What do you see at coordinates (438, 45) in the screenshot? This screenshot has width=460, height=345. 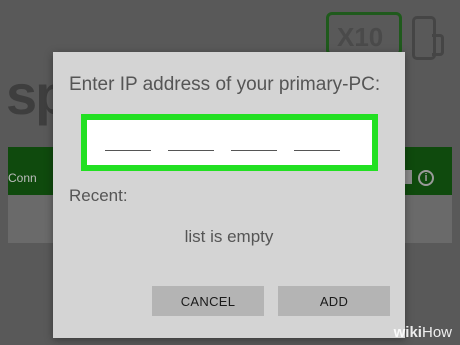 I see `phone-secondary-icon` at bounding box center [438, 45].